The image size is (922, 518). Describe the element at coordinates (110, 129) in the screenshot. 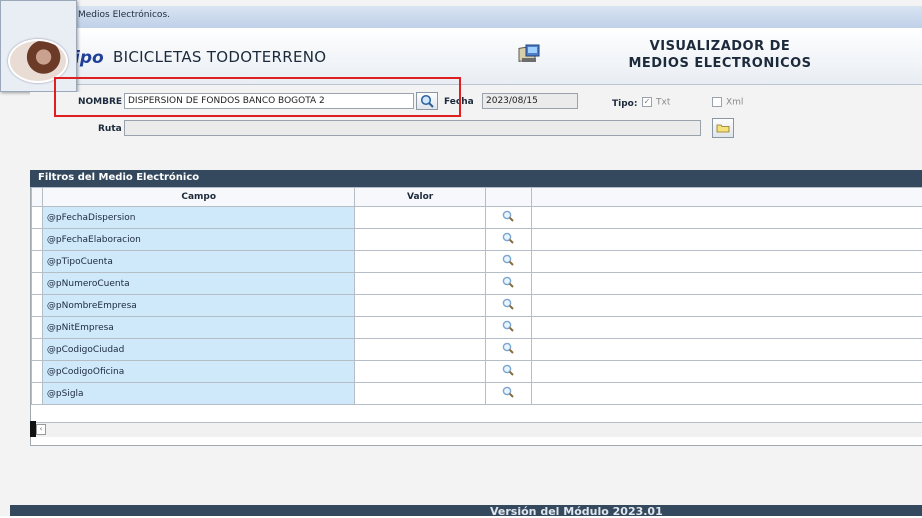

I see `ruta-label: Ruta` at that location.